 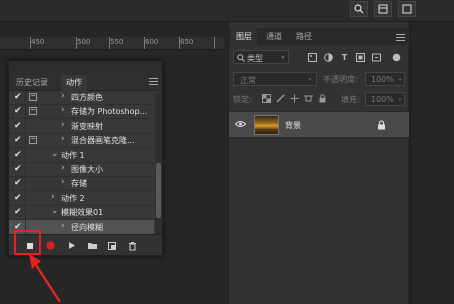 What do you see at coordinates (304, 36) in the screenshot?
I see `tab-paths: 路径` at bounding box center [304, 36].